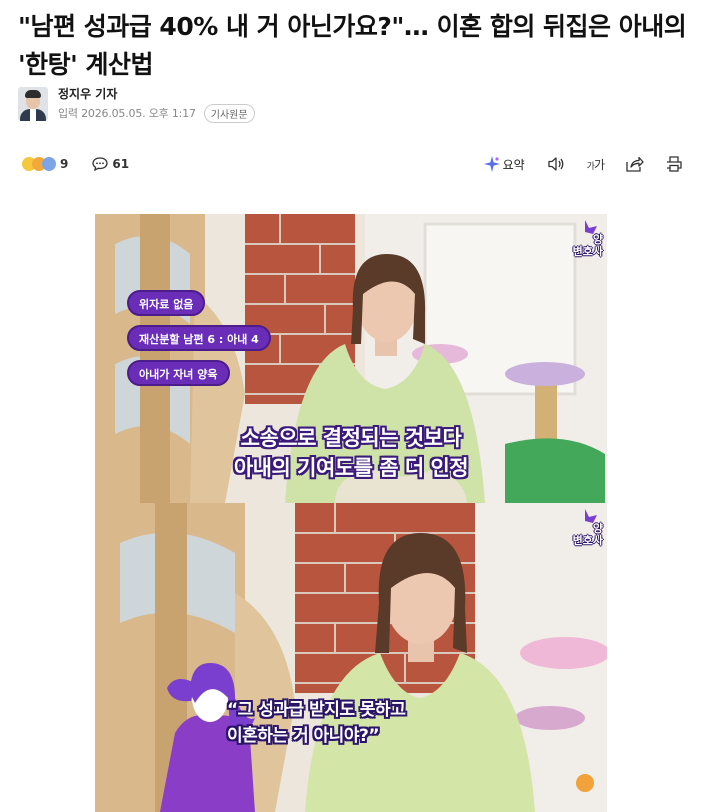  I want to click on listen-button, so click(556, 164).